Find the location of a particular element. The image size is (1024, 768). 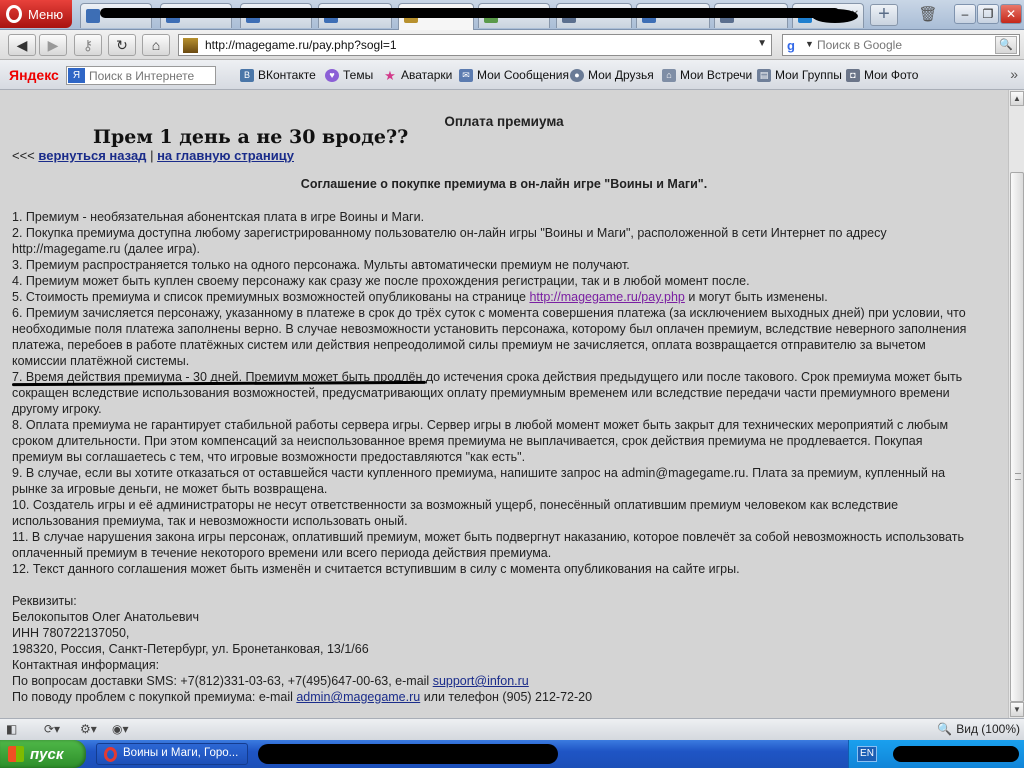

search-field: g ▼ 🔍 is located at coordinates (901, 45).